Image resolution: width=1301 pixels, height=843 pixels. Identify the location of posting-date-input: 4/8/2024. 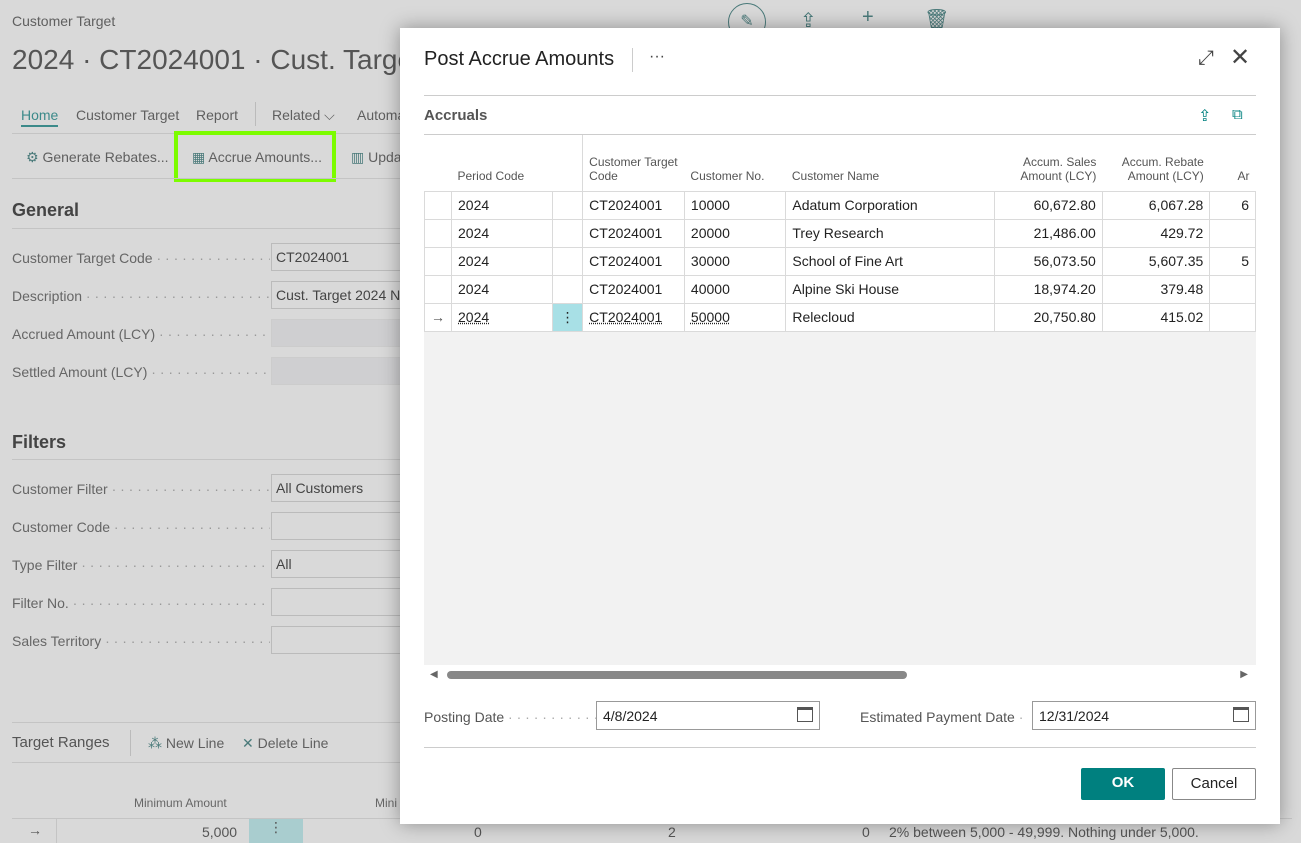
(708, 715).